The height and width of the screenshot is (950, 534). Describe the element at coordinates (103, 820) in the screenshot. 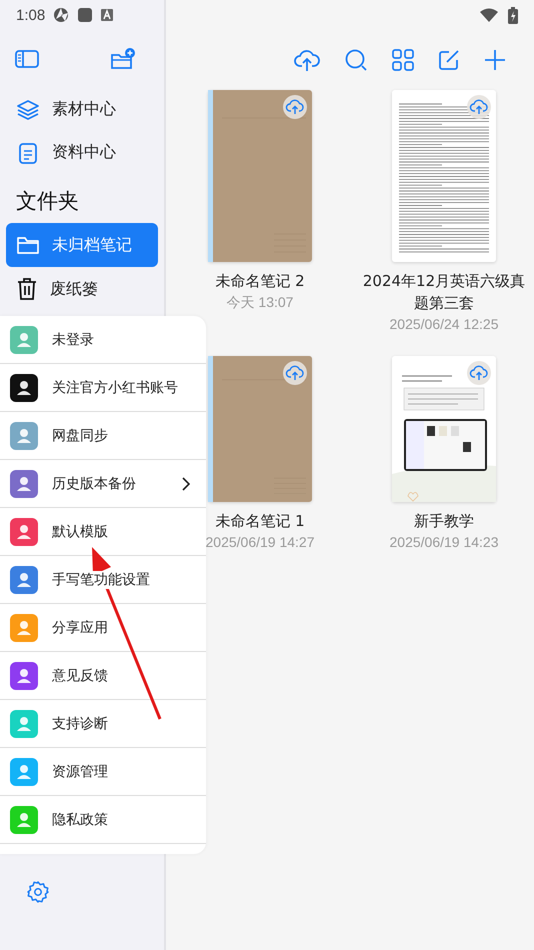

I see `menu-item: 隐私政策` at that location.